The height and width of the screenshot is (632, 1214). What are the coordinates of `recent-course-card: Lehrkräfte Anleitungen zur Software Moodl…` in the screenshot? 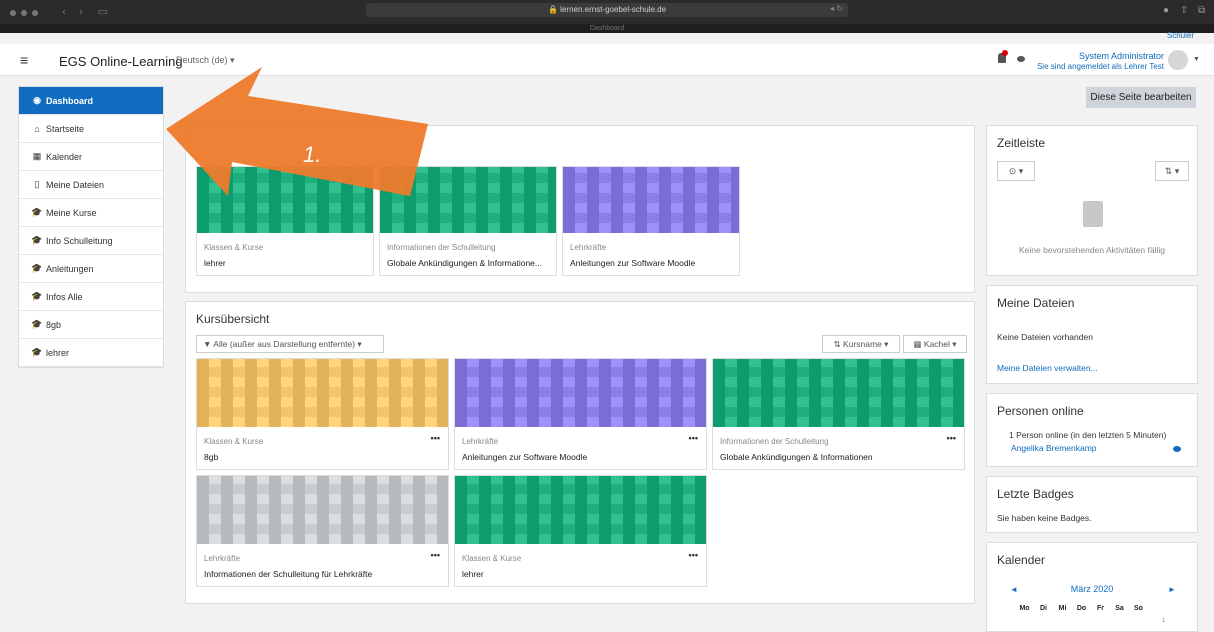 It's located at (651, 221).